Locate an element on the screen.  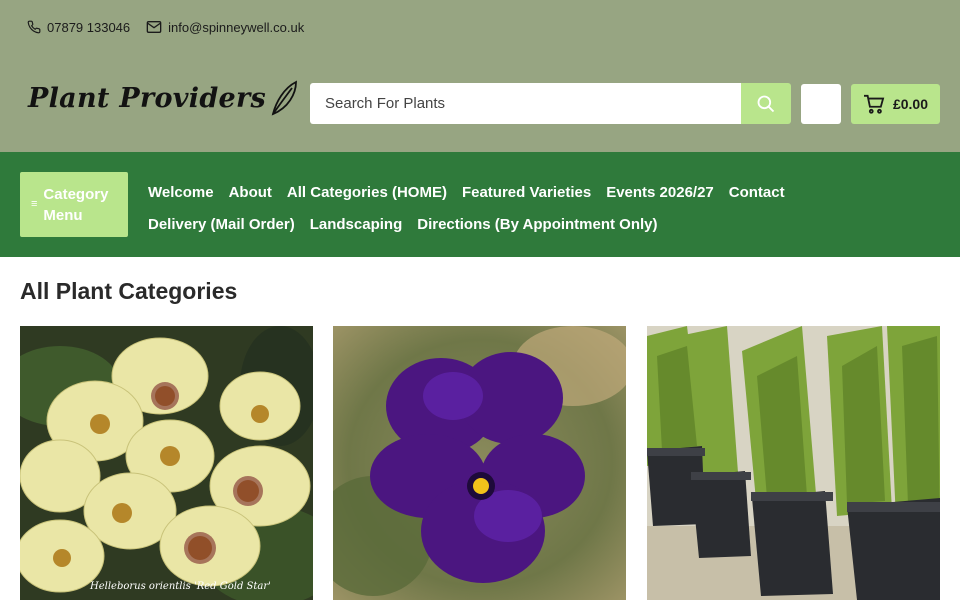
viola-image is located at coordinates (479, 463).